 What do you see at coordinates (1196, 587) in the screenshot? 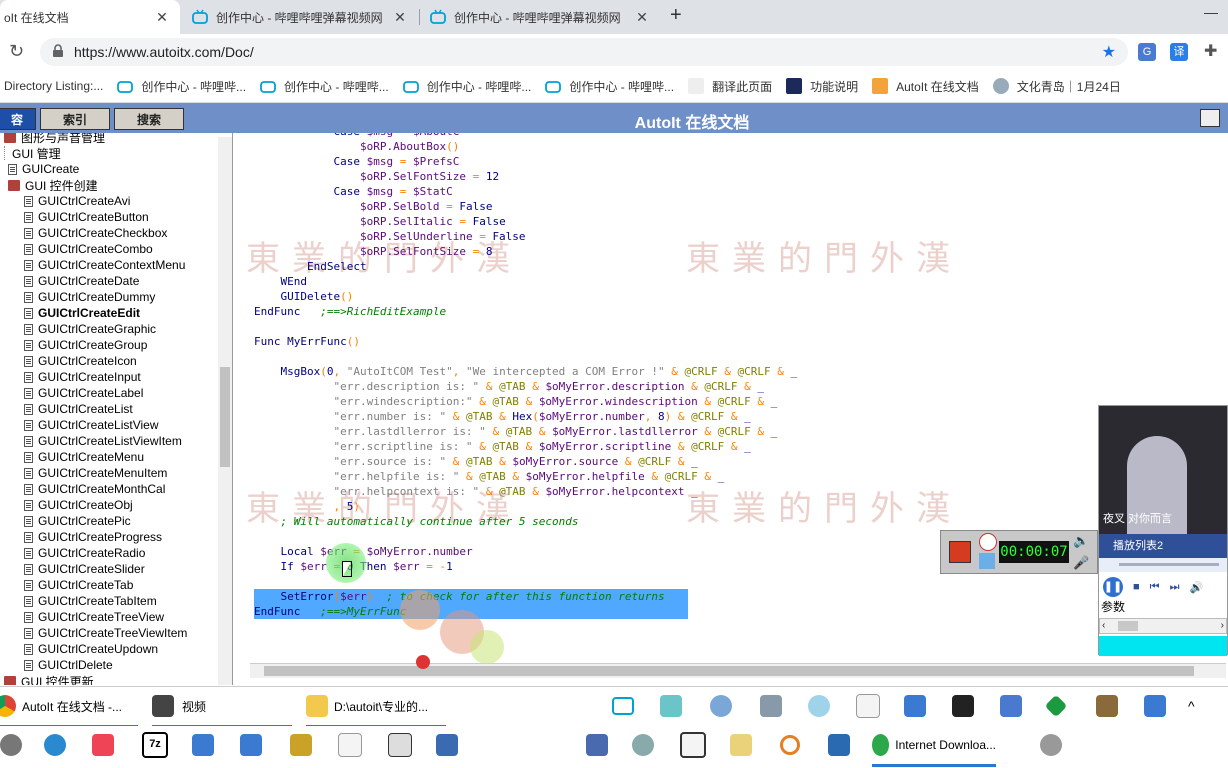
I see `volume-icon: 🔊` at bounding box center [1196, 587].